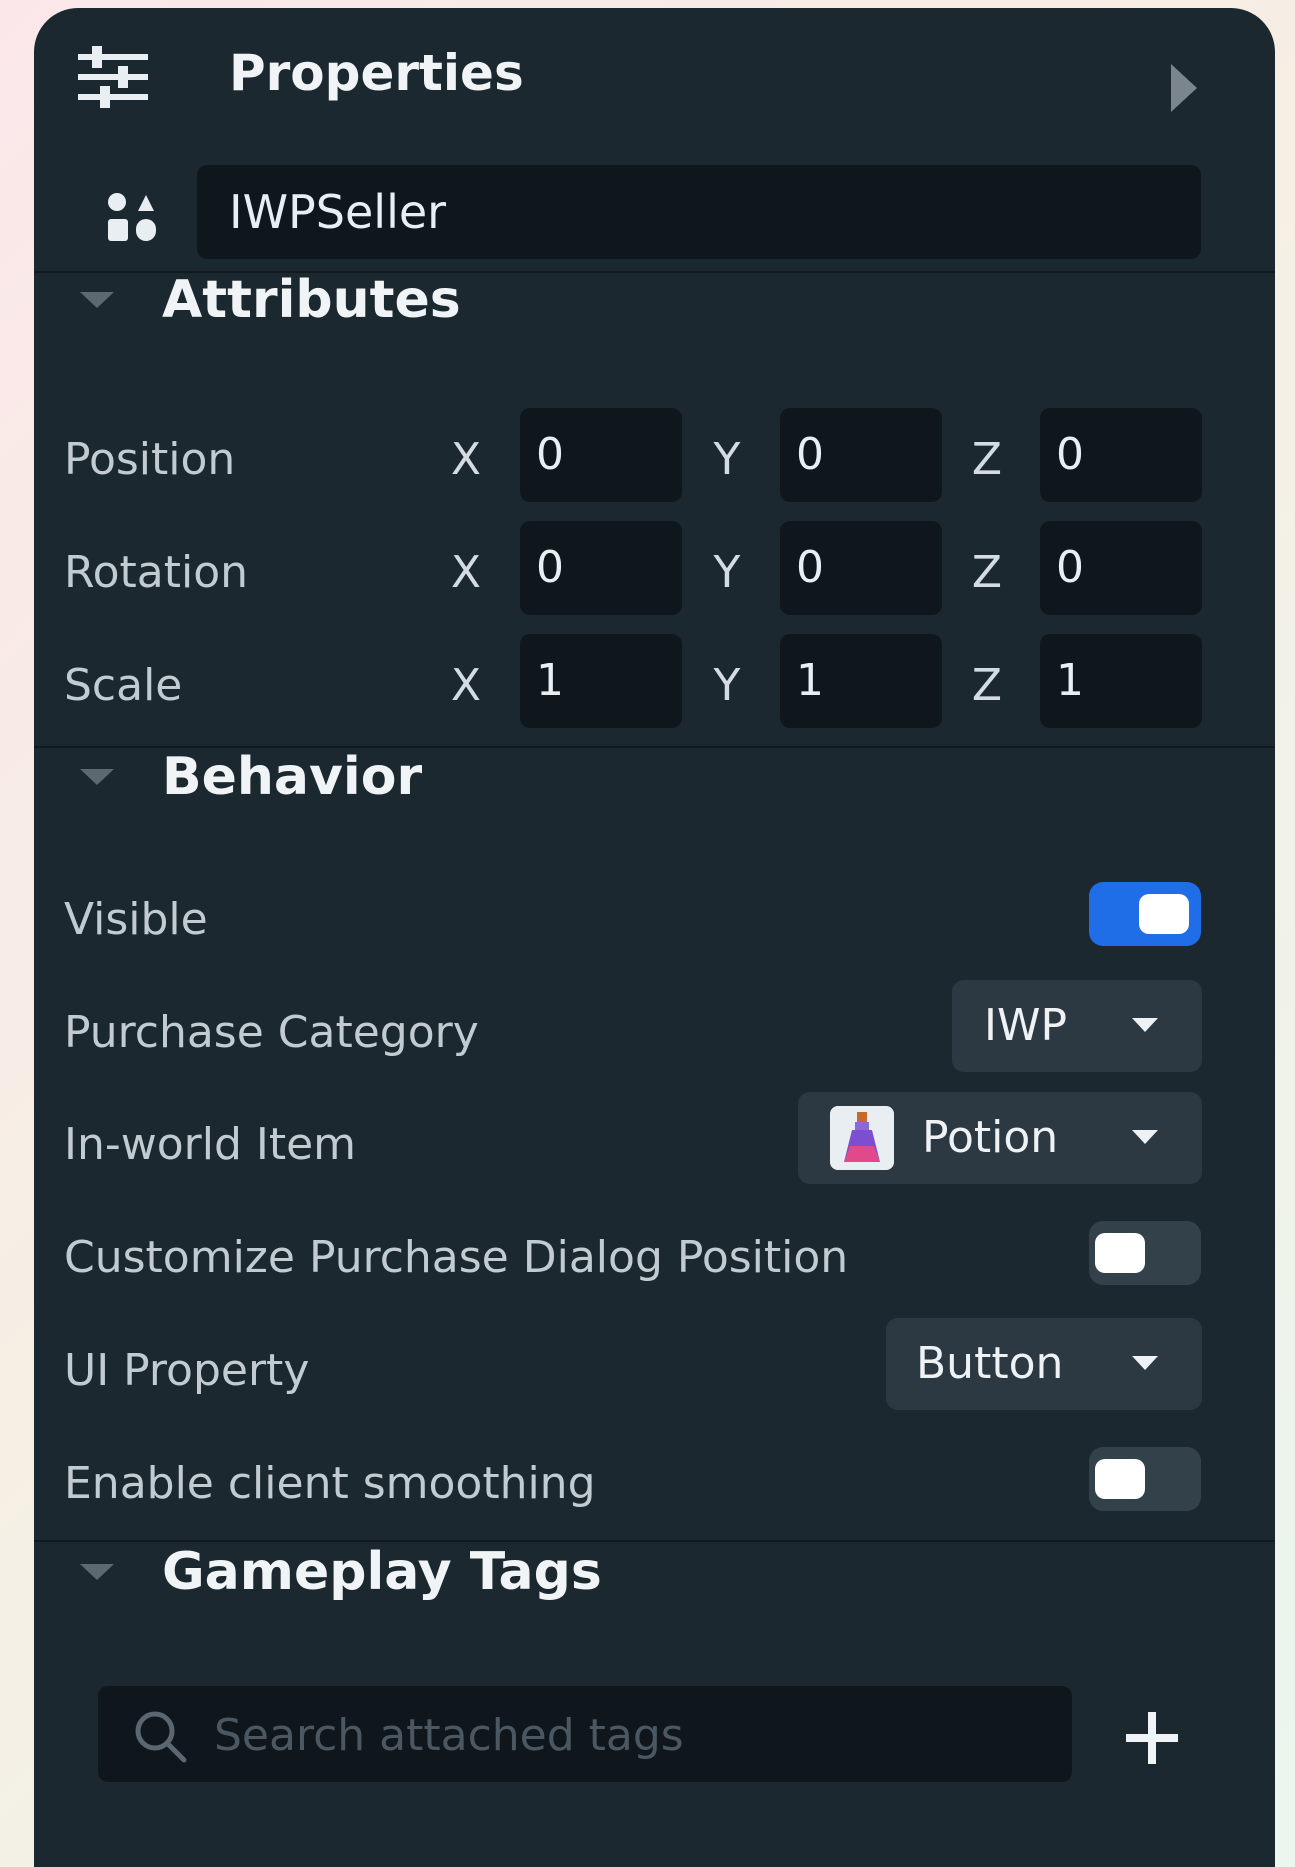 This screenshot has height=1867, width=1295. I want to click on potion-icon, so click(862, 1138).